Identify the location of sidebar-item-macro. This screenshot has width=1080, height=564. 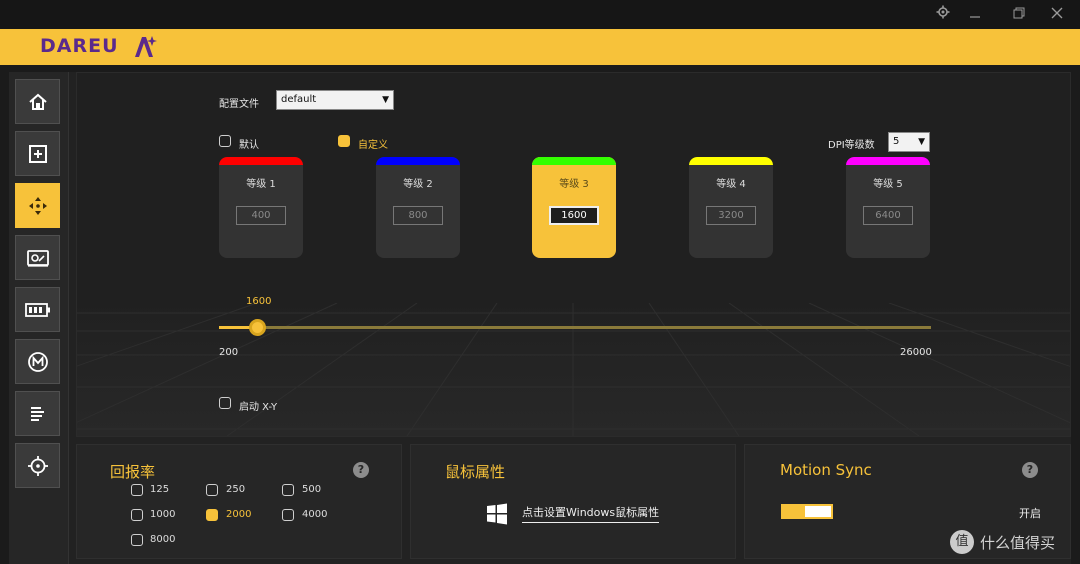
(37, 361).